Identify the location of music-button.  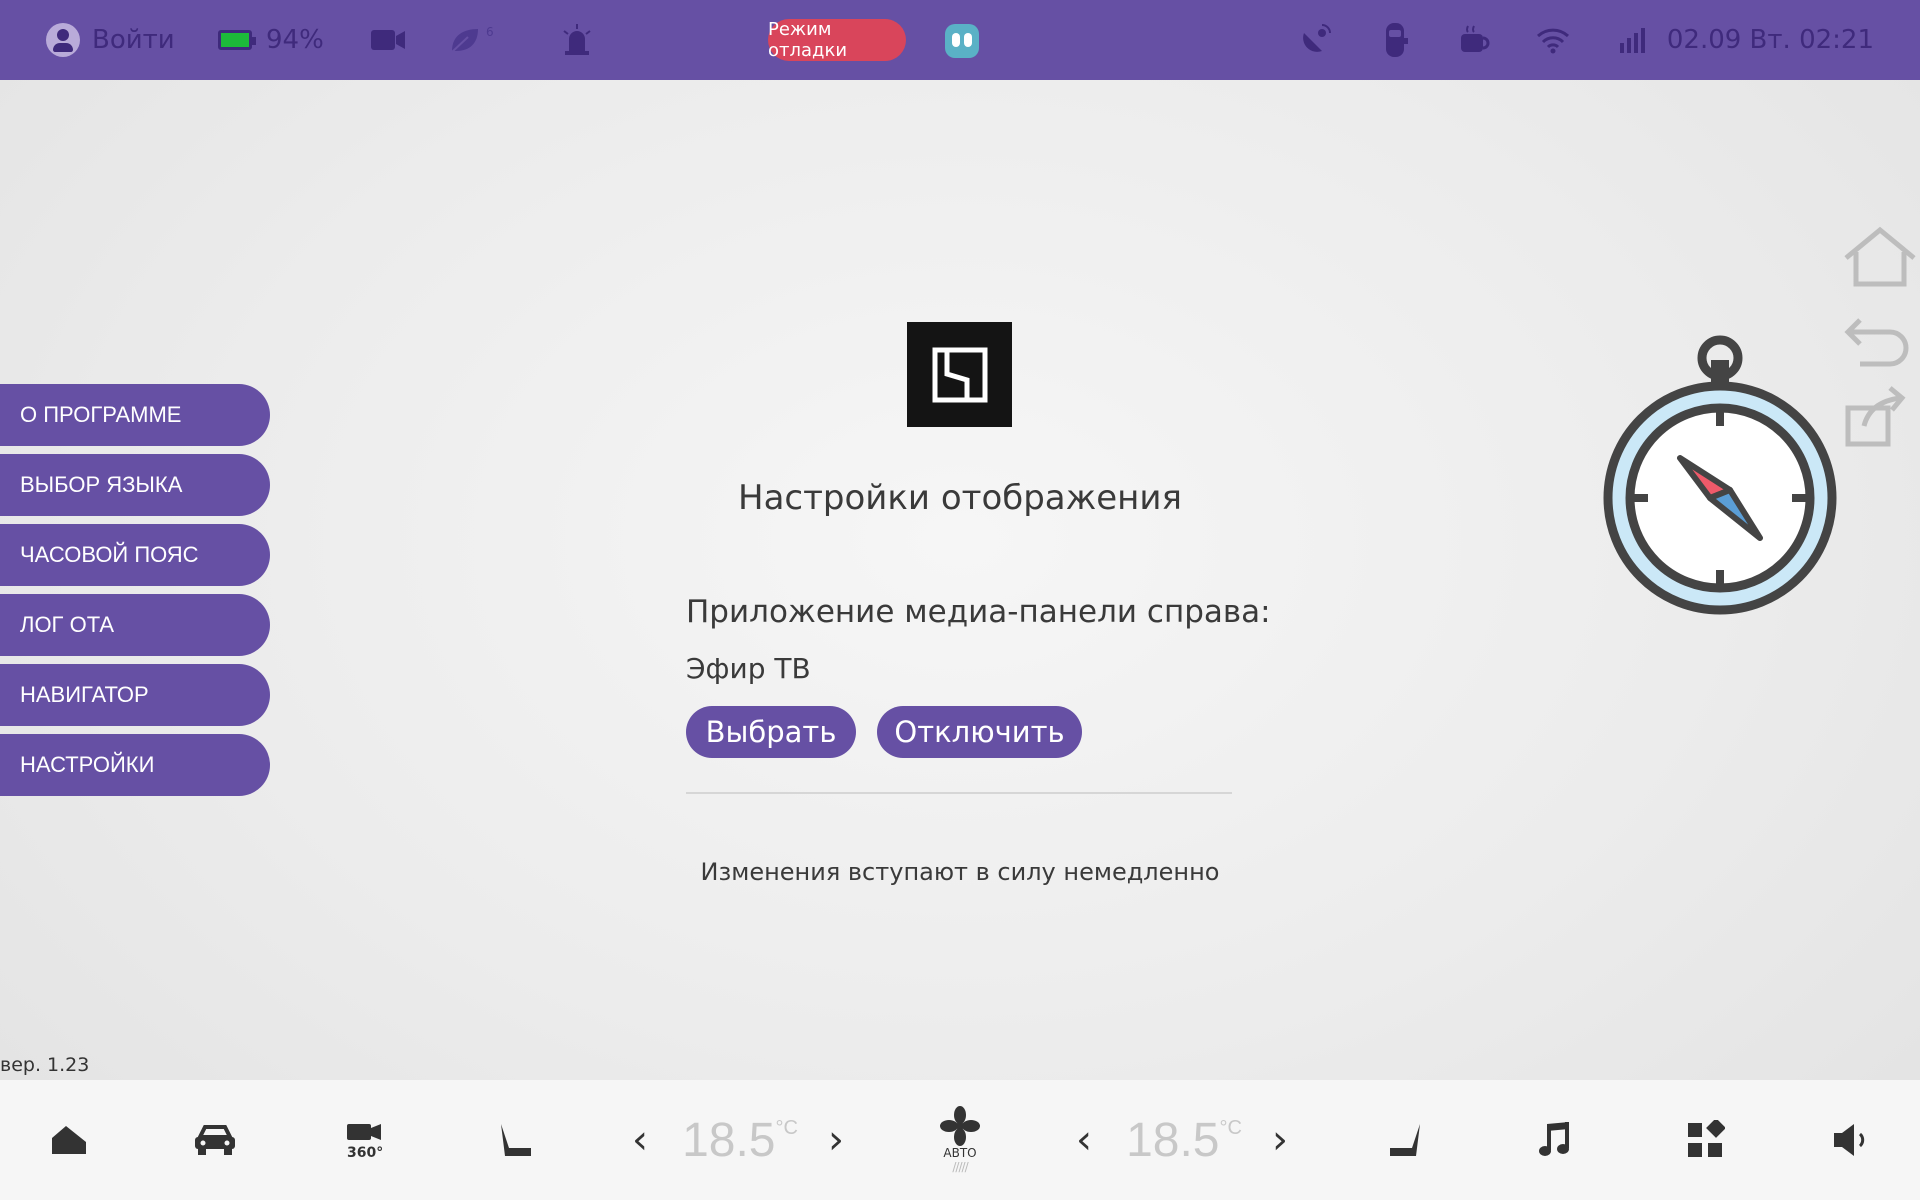
(1555, 1140).